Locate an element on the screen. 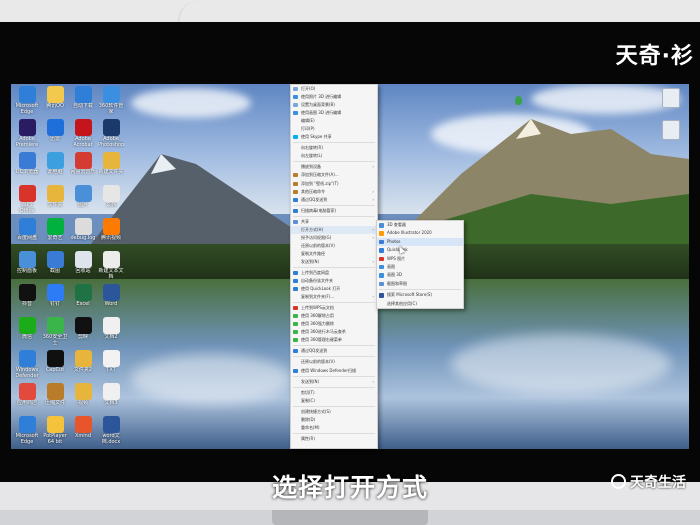 The height and width of the screenshot is (525, 700). desktop-icon: 迅雷 is located at coordinates (55, 135).